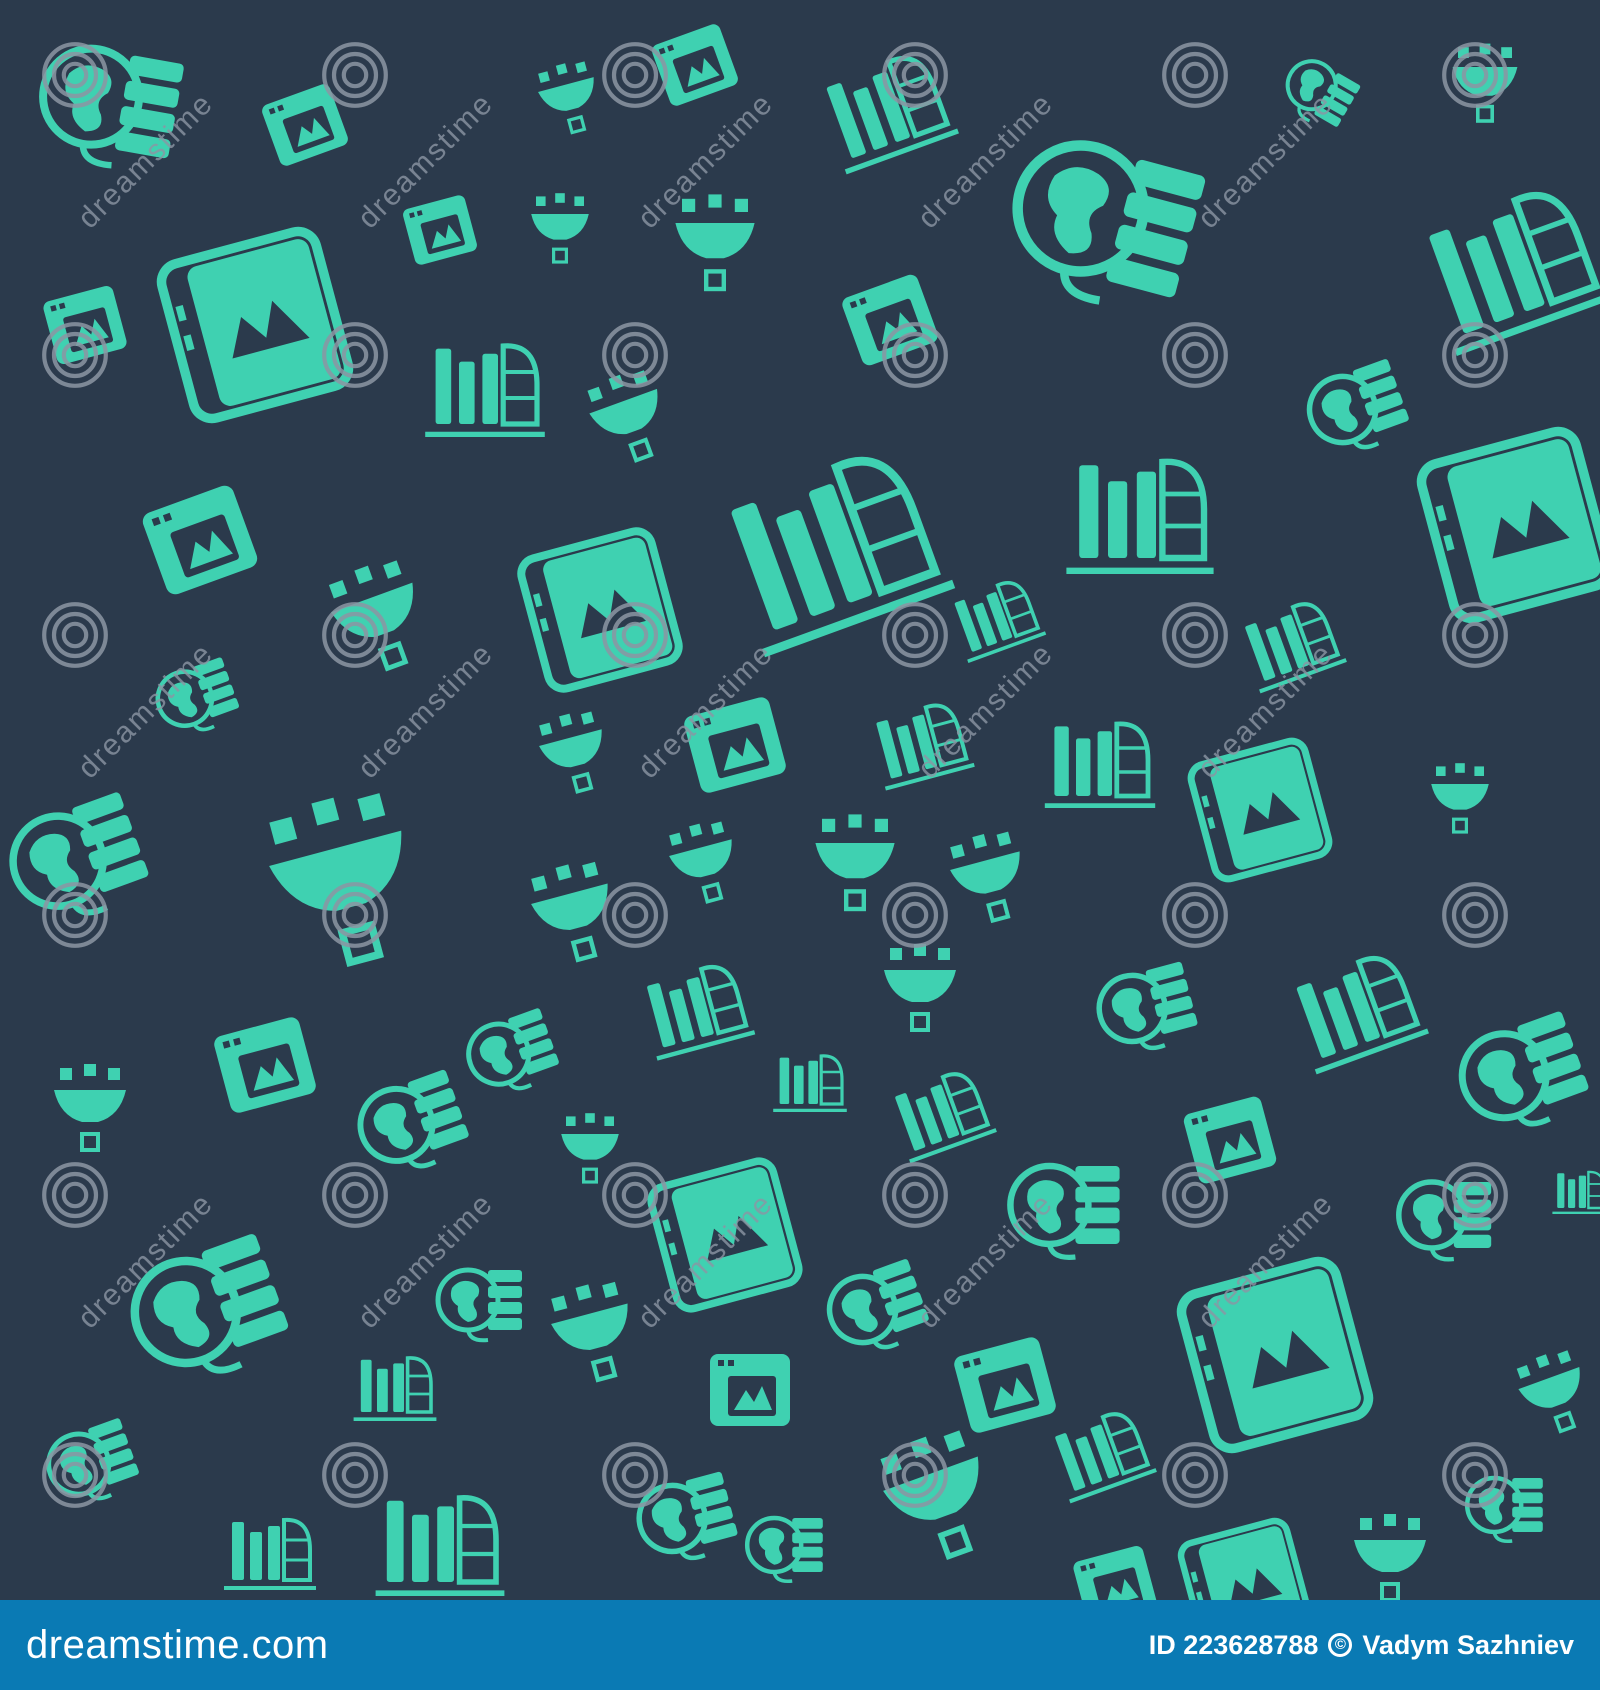 The width and height of the screenshot is (1600, 1690). What do you see at coordinates (1233, 1644) in the screenshot?
I see `image-id: ID 223628788` at bounding box center [1233, 1644].